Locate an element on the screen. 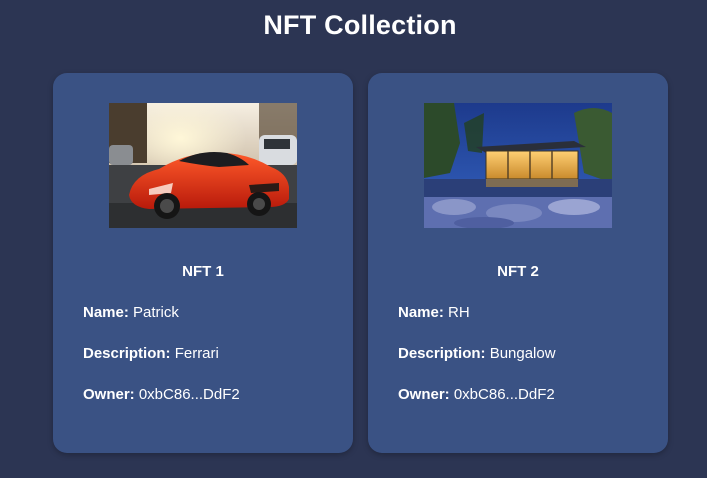 This screenshot has width=707, height=478. name-value: RH is located at coordinates (459, 312).